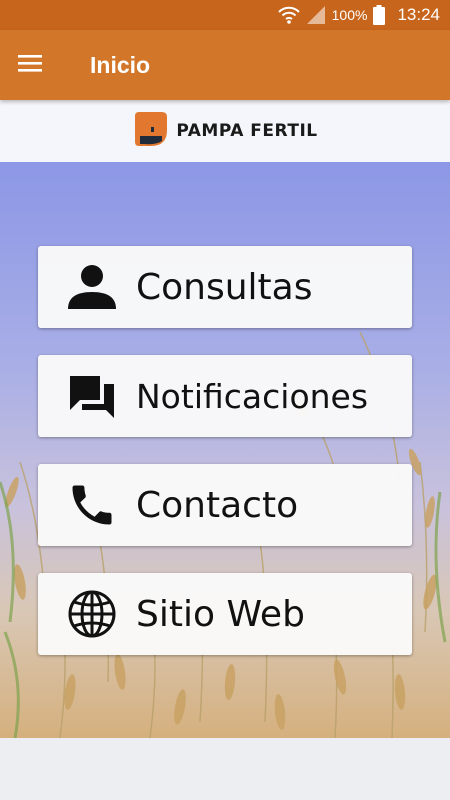  I want to click on brand-name: PAMPA FERTIL, so click(247, 131).